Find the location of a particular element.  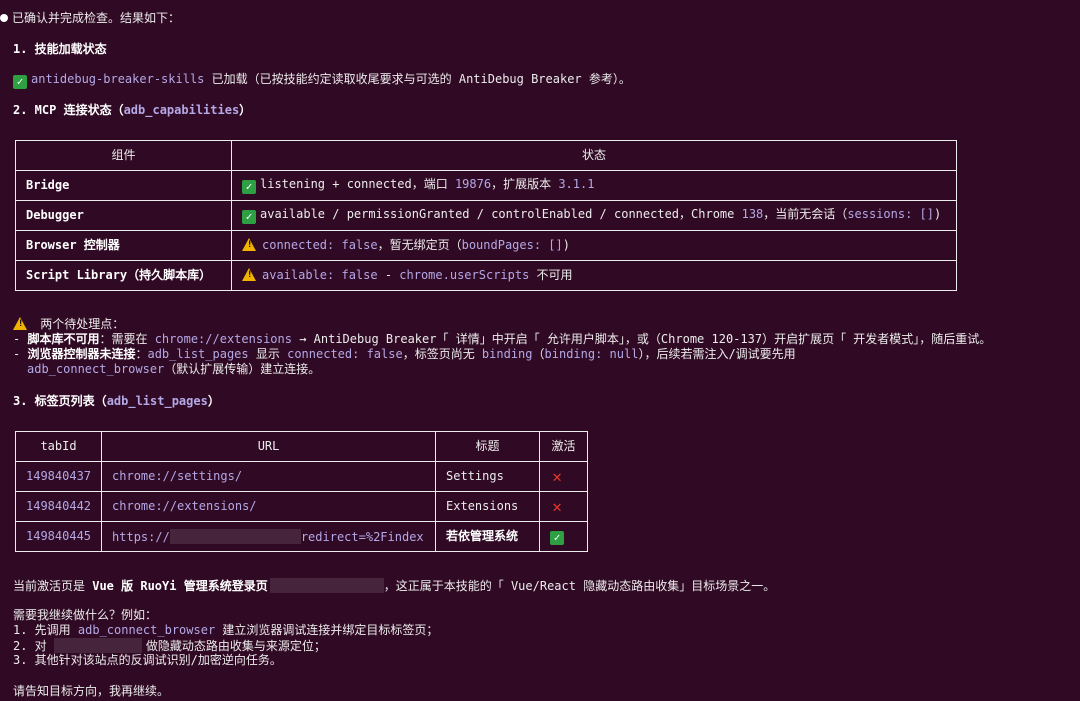

intro-line: 已确认并完成检查。结果如下： is located at coordinates (90, 18).